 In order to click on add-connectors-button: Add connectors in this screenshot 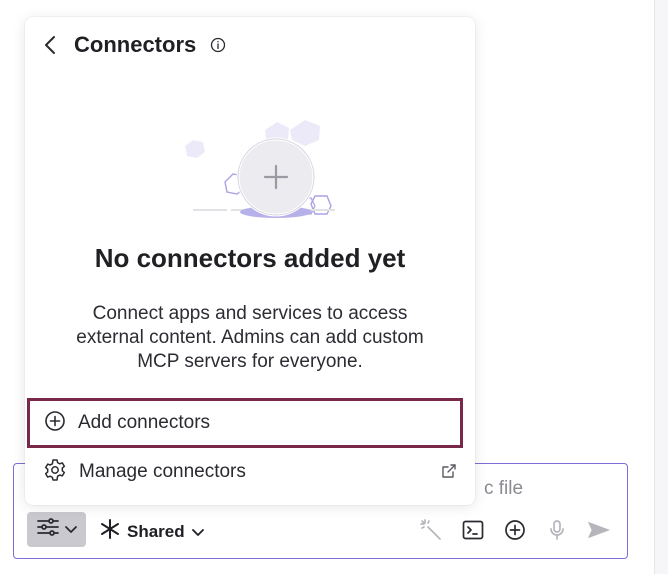, I will do `click(245, 423)`.